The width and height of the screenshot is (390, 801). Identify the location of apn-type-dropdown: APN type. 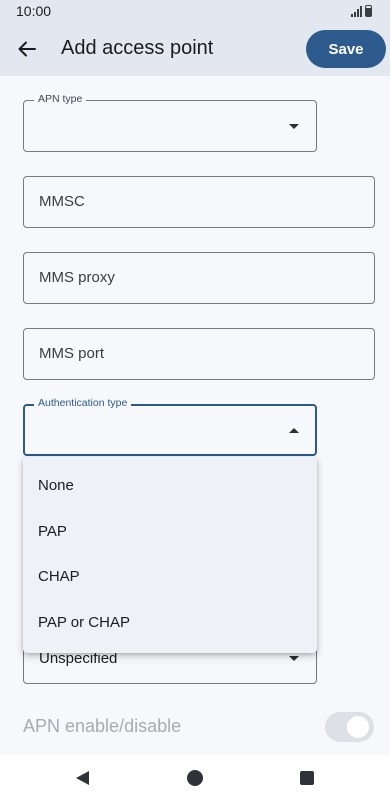
(170, 122).